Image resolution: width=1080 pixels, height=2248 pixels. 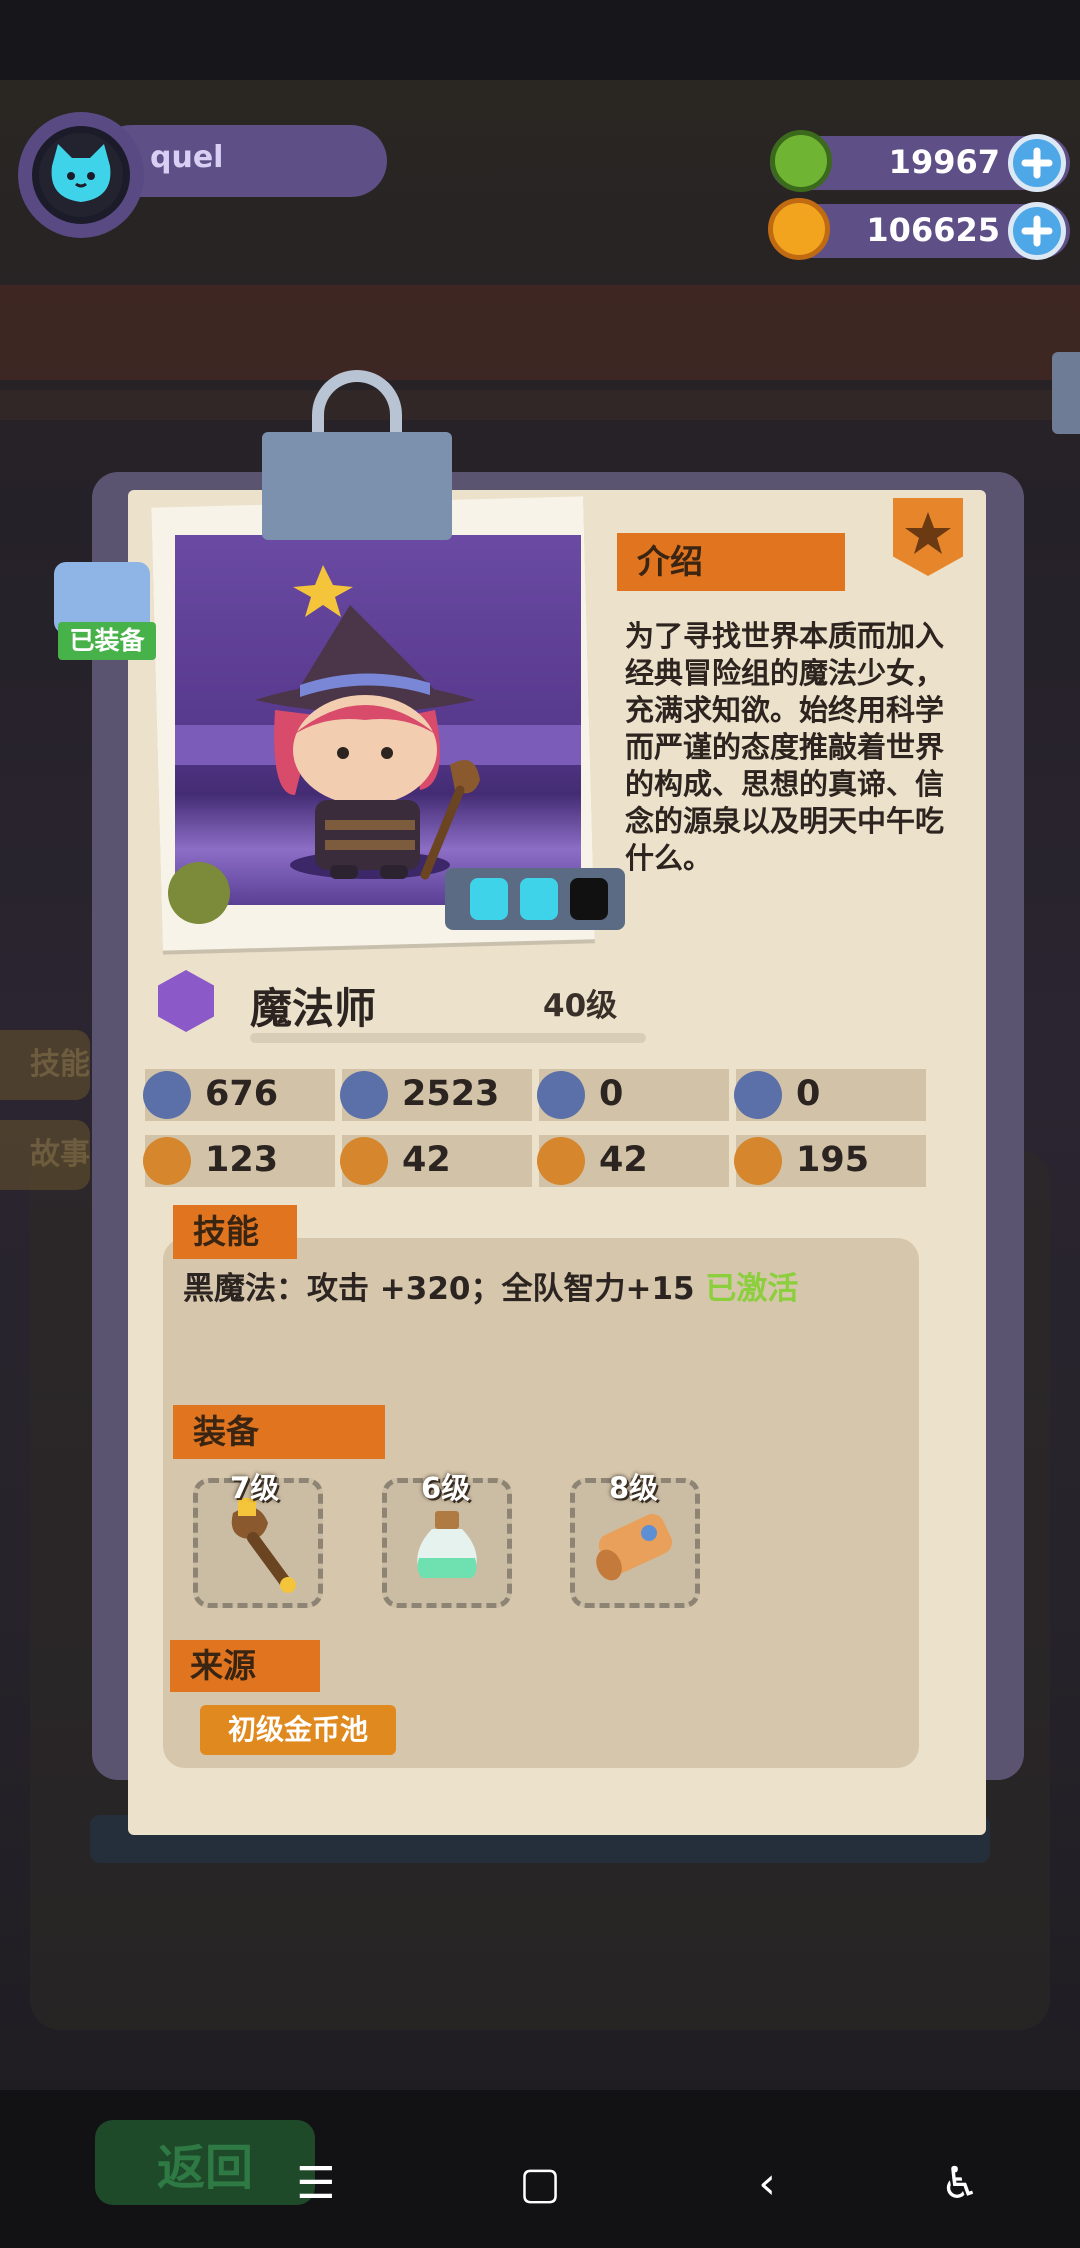 I want to click on shield-anchor-icon, so click(x=758, y=1095).